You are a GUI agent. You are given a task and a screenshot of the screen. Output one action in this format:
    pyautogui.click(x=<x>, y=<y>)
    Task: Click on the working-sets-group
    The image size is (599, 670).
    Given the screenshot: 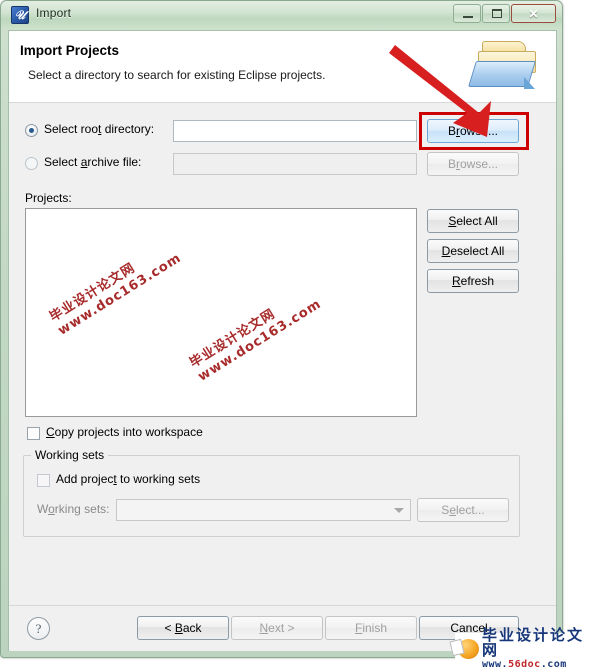 What is the action you would take?
    pyautogui.click(x=271, y=496)
    